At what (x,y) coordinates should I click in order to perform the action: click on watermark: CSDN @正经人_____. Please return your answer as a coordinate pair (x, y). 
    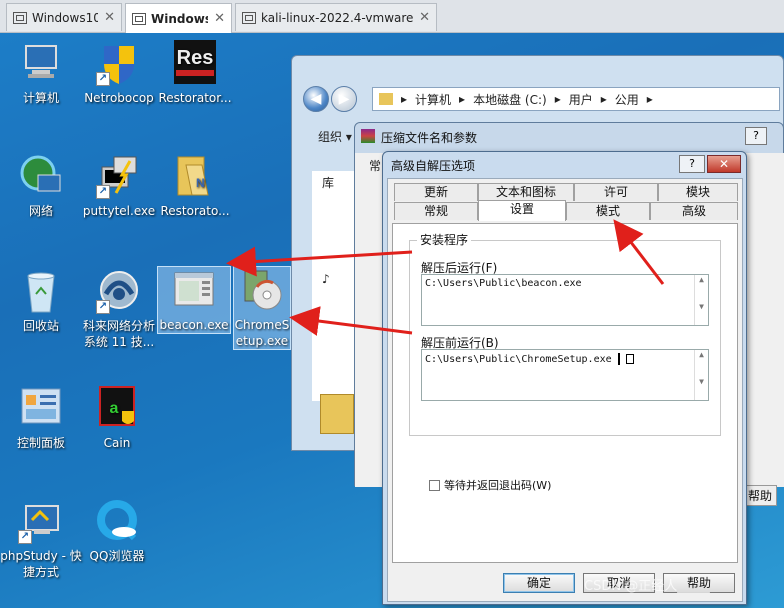
    Looking at the image, I should click on (647, 586).